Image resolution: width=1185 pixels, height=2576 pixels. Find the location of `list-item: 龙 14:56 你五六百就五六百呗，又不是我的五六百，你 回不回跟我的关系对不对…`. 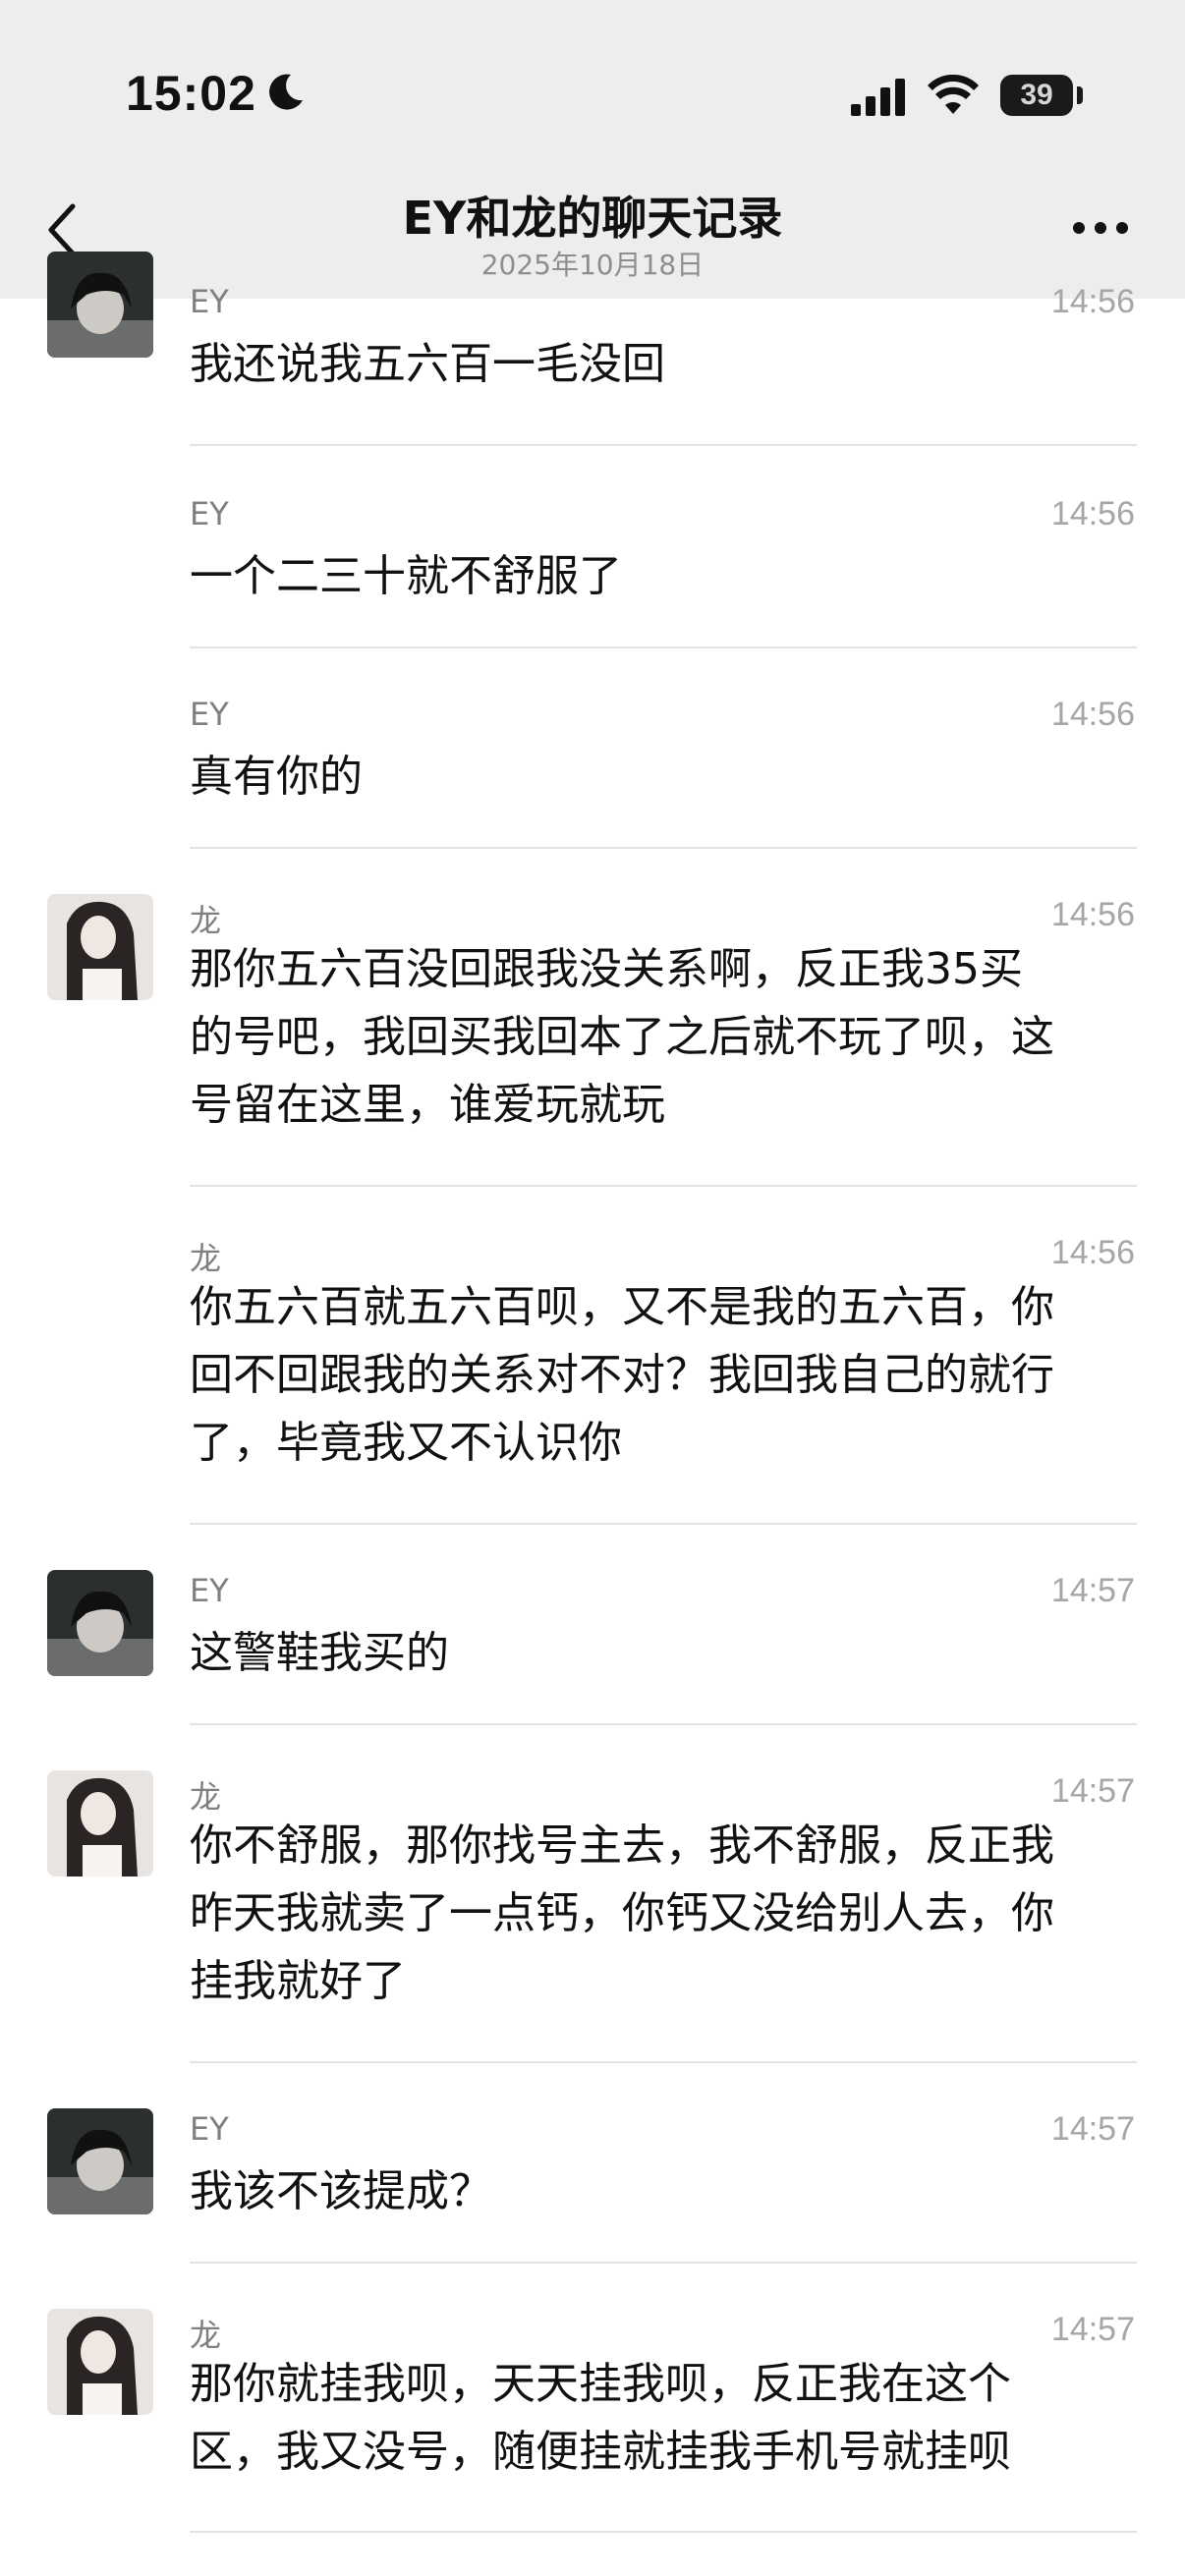

list-item: 龙 14:56 你五六百就五六百呗，又不是我的五六百，你 回不回跟我的关系对不对… is located at coordinates (592, 1356).